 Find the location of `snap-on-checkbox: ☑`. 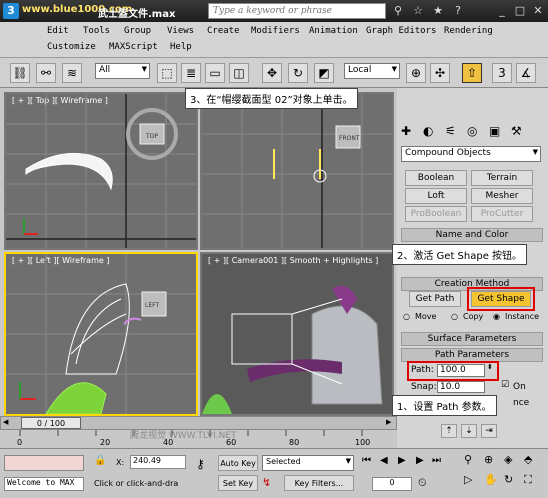

snap-on-checkbox: ☑ is located at coordinates (505, 385).